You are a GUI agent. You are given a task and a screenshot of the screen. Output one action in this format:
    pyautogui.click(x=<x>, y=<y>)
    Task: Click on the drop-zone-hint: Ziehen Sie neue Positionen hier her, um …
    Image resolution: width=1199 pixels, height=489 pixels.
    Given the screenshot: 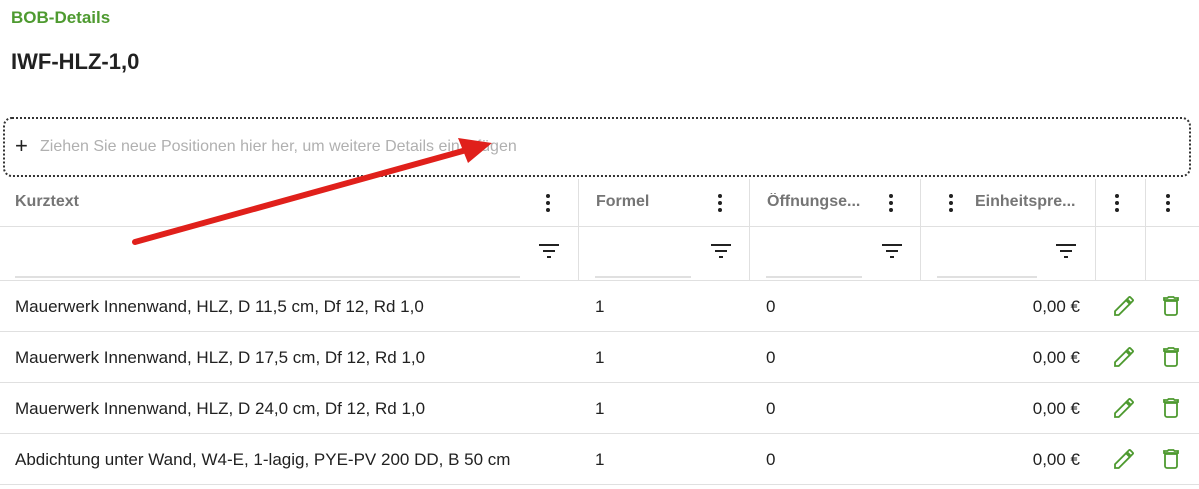 What is the action you would take?
    pyautogui.click(x=278, y=146)
    